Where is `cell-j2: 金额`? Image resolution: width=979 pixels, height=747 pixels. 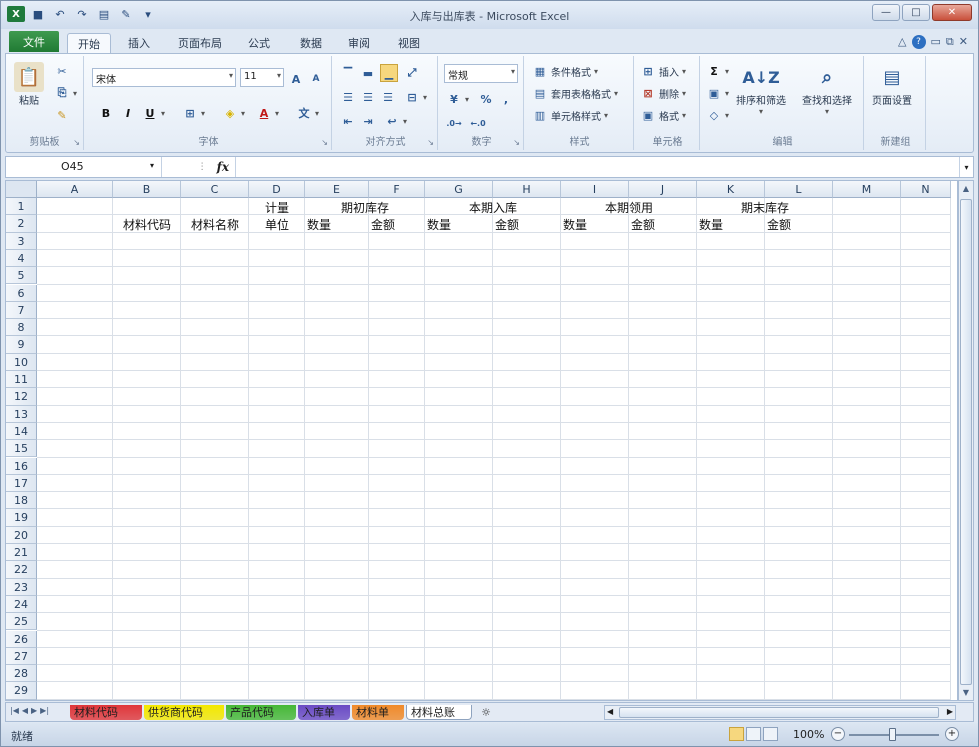 cell-j2: 金额 is located at coordinates (663, 224).